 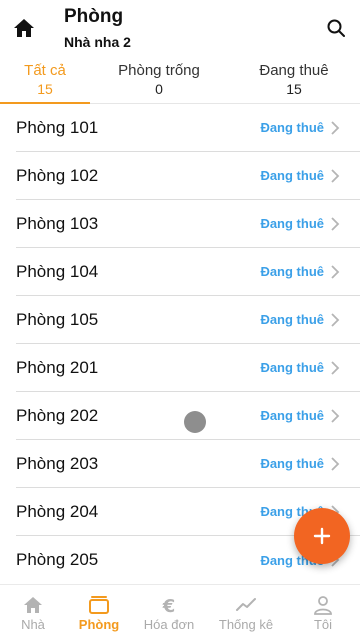 I want to click on home-button, so click(x=24, y=28).